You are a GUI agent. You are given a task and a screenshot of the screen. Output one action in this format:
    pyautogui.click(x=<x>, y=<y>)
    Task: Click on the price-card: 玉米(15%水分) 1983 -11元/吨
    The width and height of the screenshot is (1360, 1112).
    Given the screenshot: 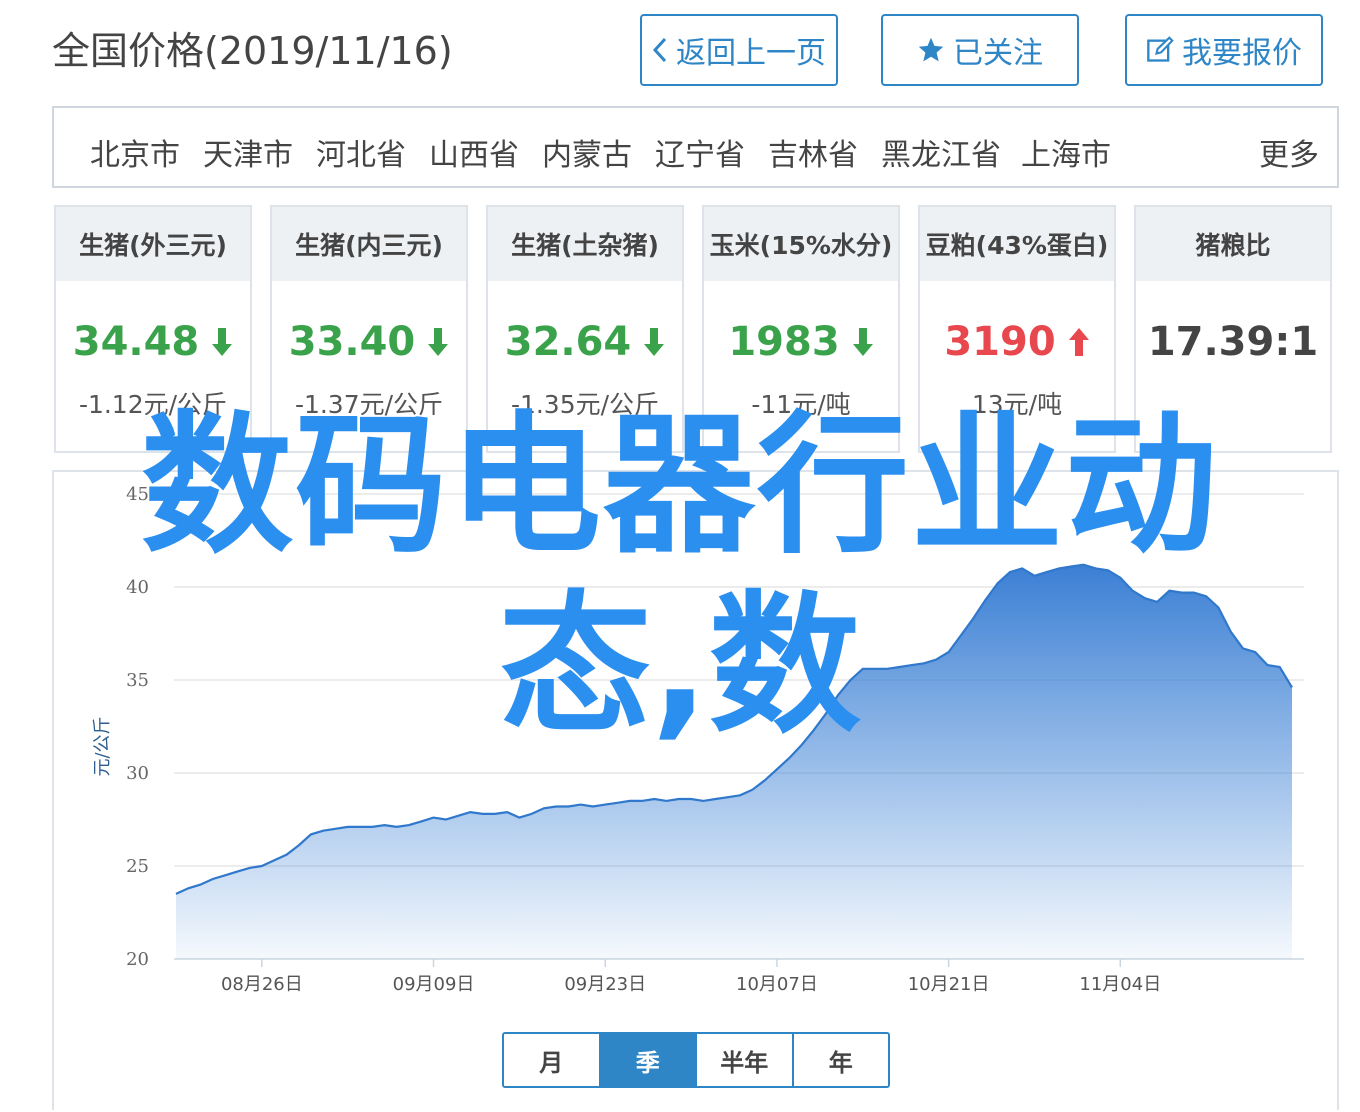 What is the action you would take?
    pyautogui.click(x=801, y=329)
    